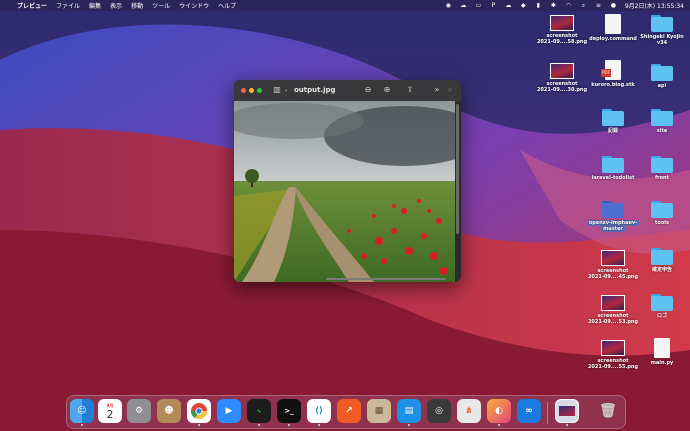 The height and width of the screenshot is (431, 690). I want to click on desktop-file-main-py: main.py, so click(662, 352).